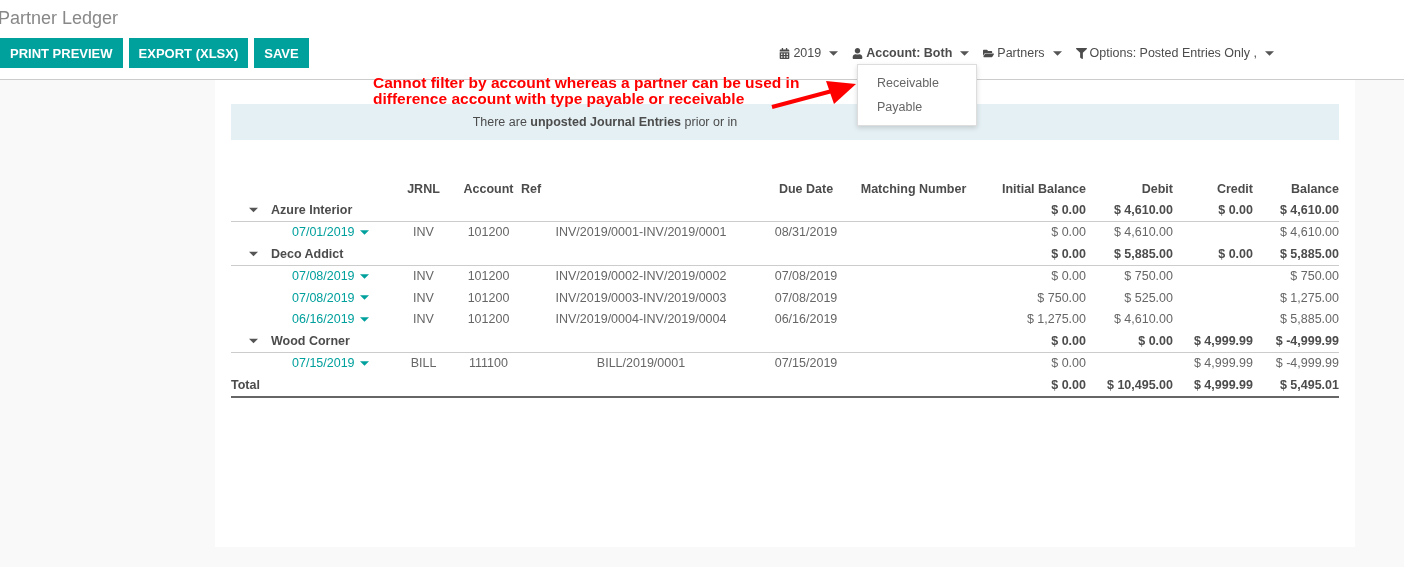 Image resolution: width=1404 pixels, height=567 pixels. I want to click on table-cell: BILL/2019/0001, so click(641, 363).